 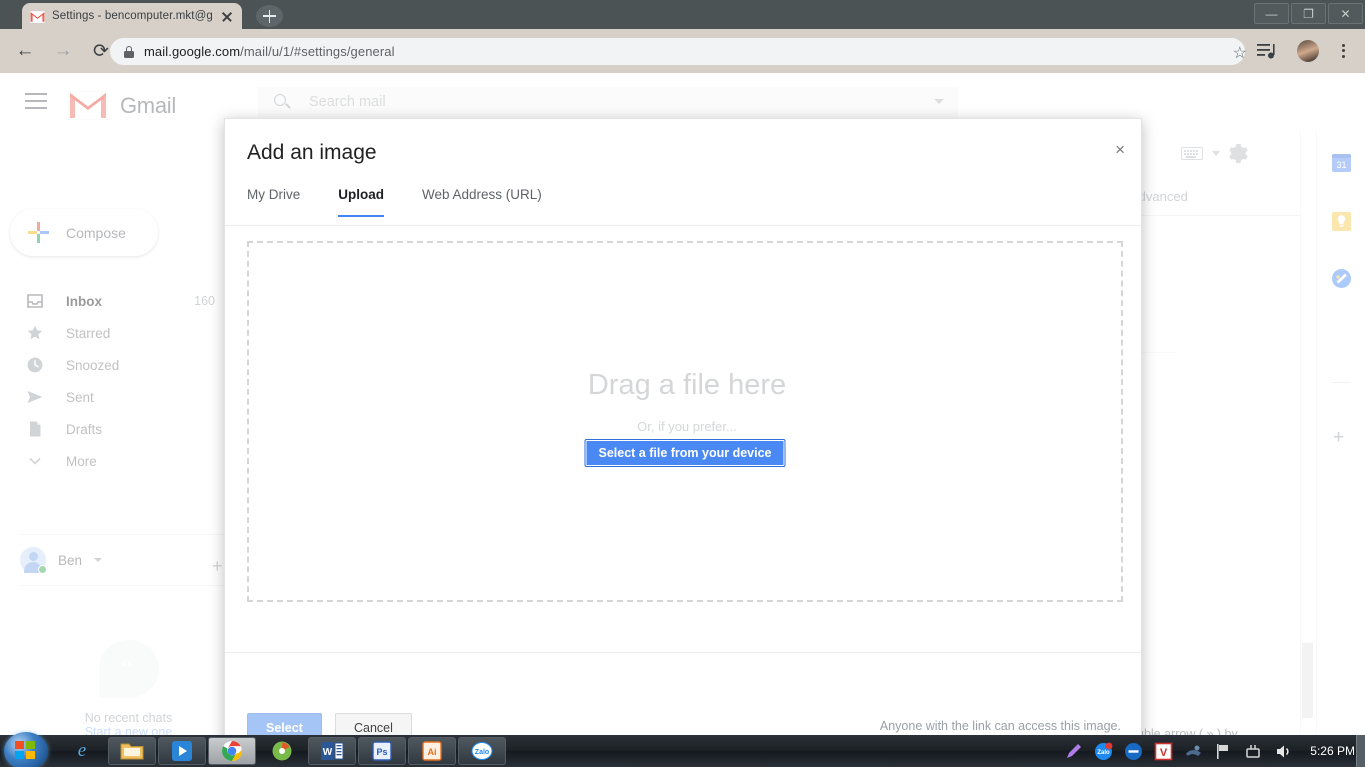 What do you see at coordinates (63, 51) in the screenshot?
I see `forward-button: →` at bounding box center [63, 51].